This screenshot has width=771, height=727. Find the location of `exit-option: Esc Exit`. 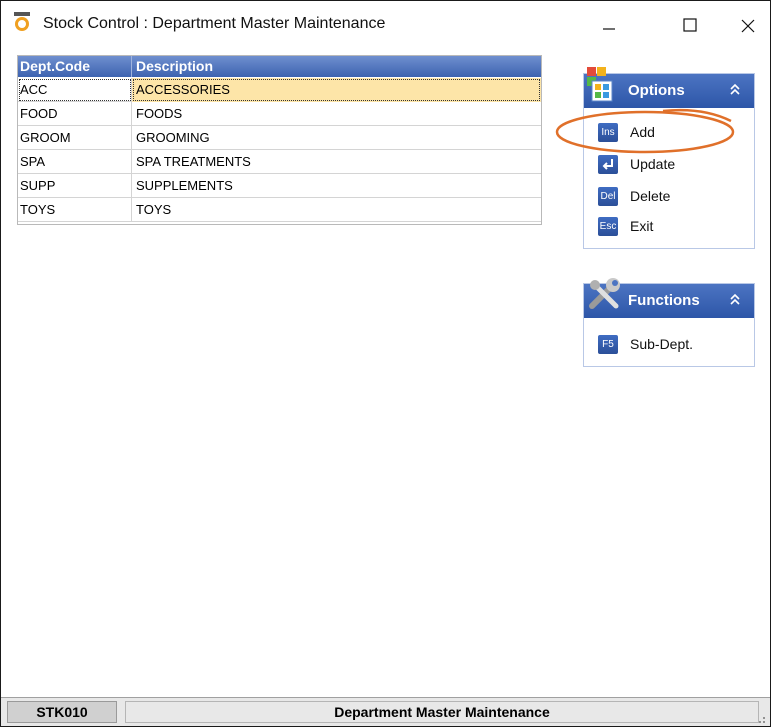

exit-option: Esc Exit is located at coordinates (673, 227).